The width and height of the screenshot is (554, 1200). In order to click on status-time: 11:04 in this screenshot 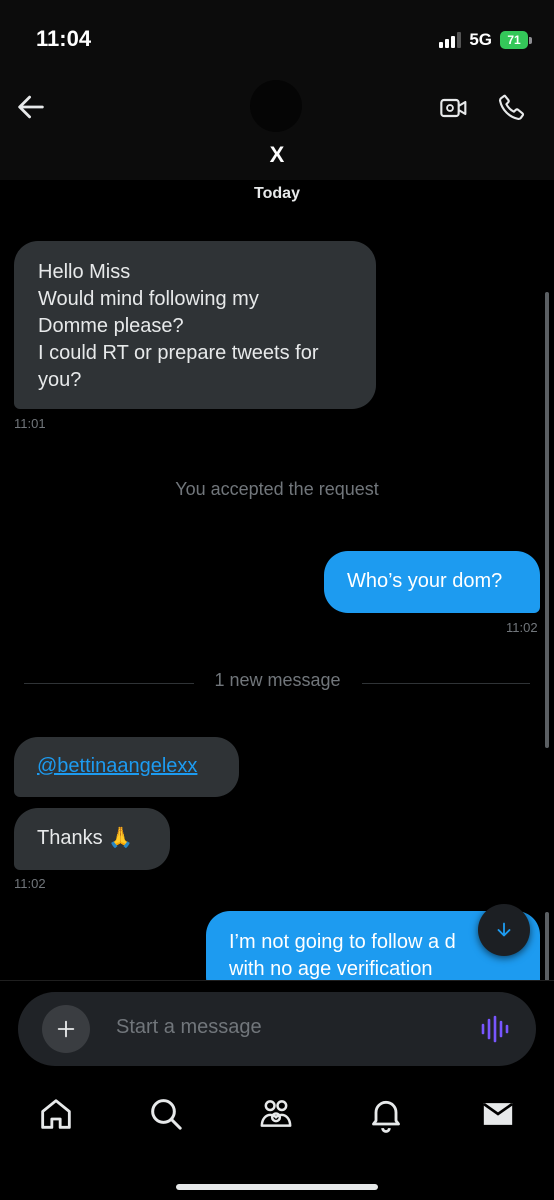, I will do `click(64, 38)`.